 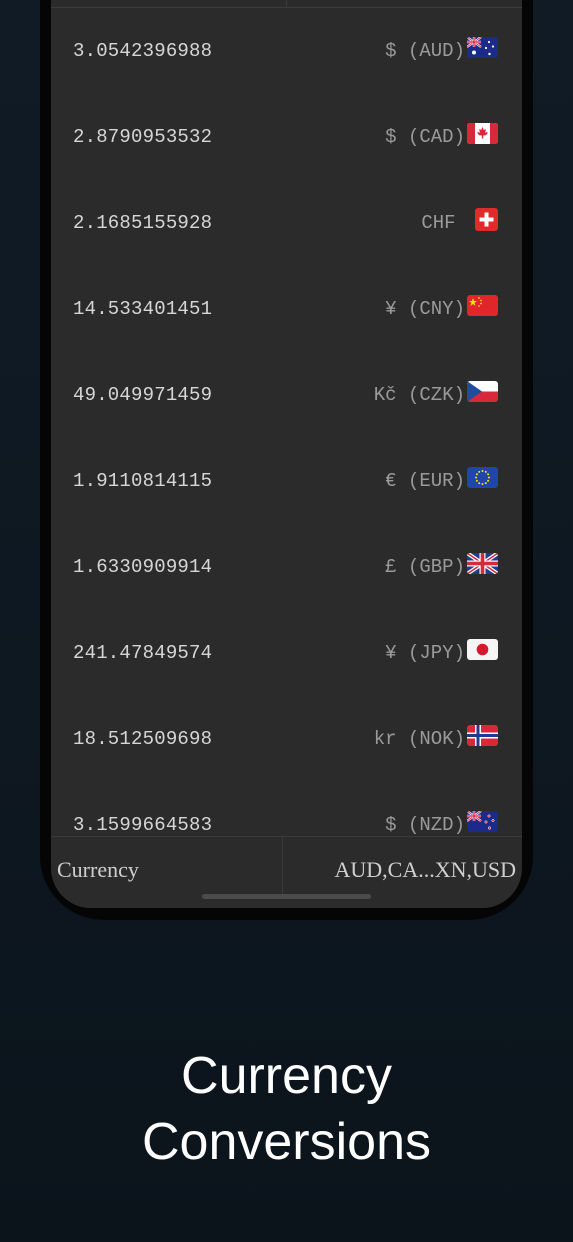 I want to click on eu-flag-icon, so click(x=482, y=478).